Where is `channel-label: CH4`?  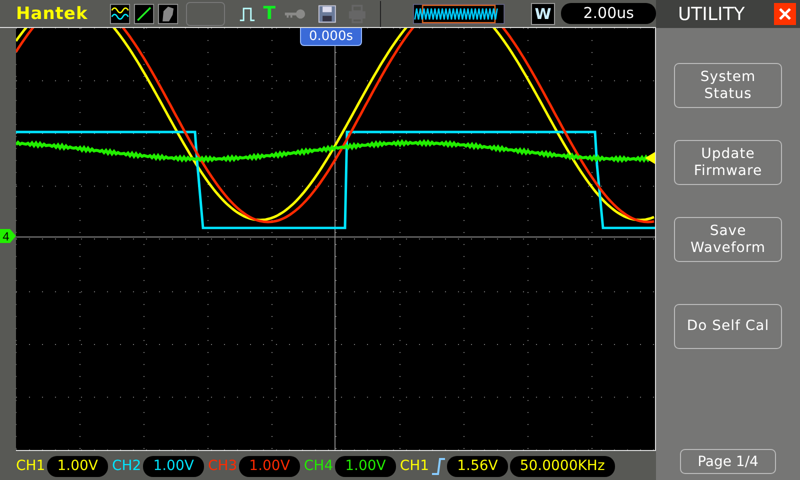 channel-label: CH4 is located at coordinates (319, 466).